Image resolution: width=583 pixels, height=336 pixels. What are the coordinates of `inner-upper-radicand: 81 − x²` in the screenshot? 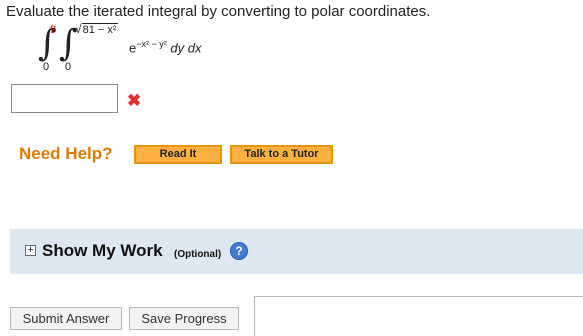 It's located at (99, 29).